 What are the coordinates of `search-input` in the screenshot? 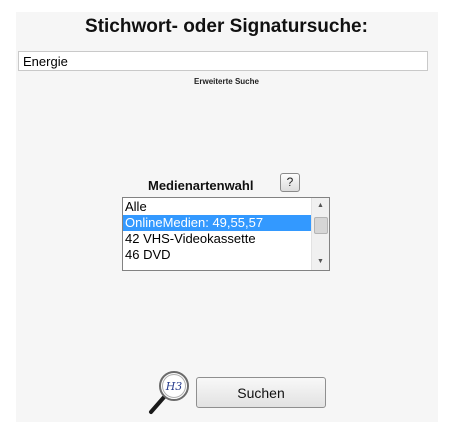 It's located at (223, 61).